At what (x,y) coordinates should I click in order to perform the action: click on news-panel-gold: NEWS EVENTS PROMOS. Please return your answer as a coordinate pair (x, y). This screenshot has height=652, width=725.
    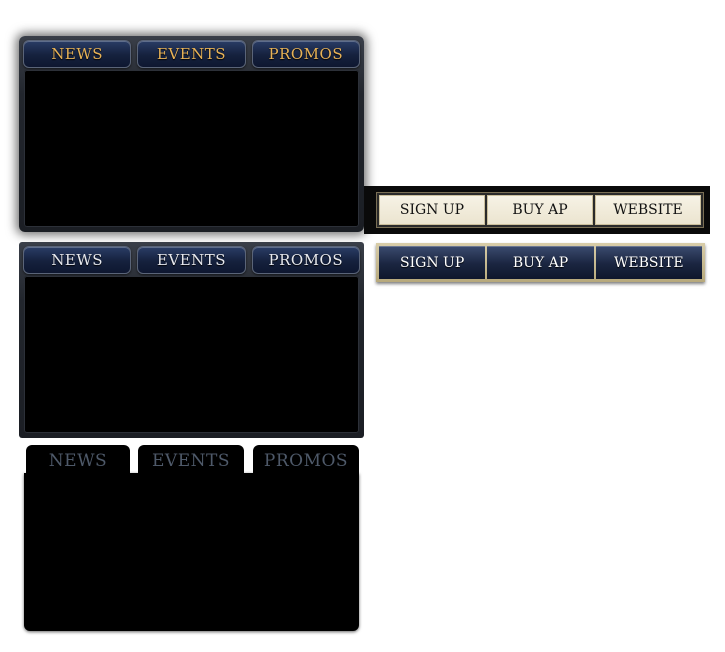
    Looking at the image, I should click on (191, 134).